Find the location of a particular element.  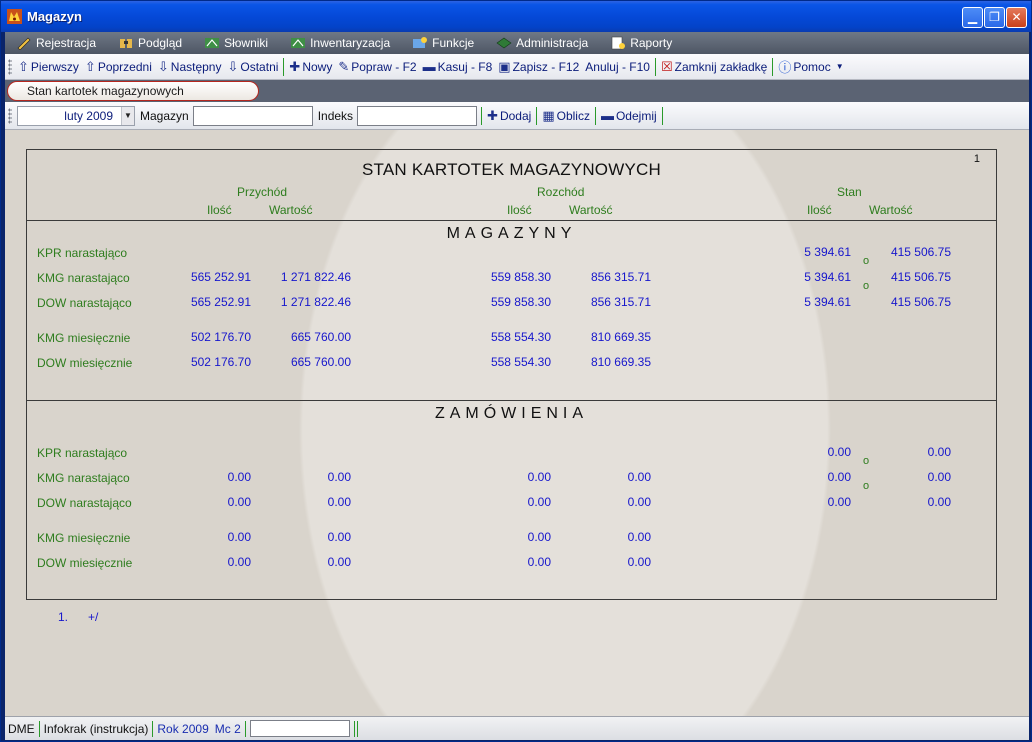

add-button: ✚ Dodaj is located at coordinates (509, 116).